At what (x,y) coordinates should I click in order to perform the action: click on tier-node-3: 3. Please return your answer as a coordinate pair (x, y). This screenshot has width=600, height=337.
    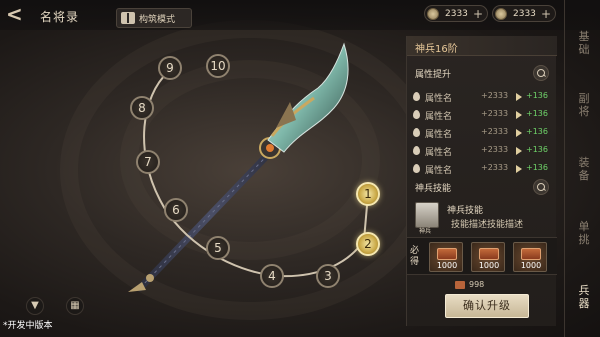
    Looking at the image, I should click on (328, 276).